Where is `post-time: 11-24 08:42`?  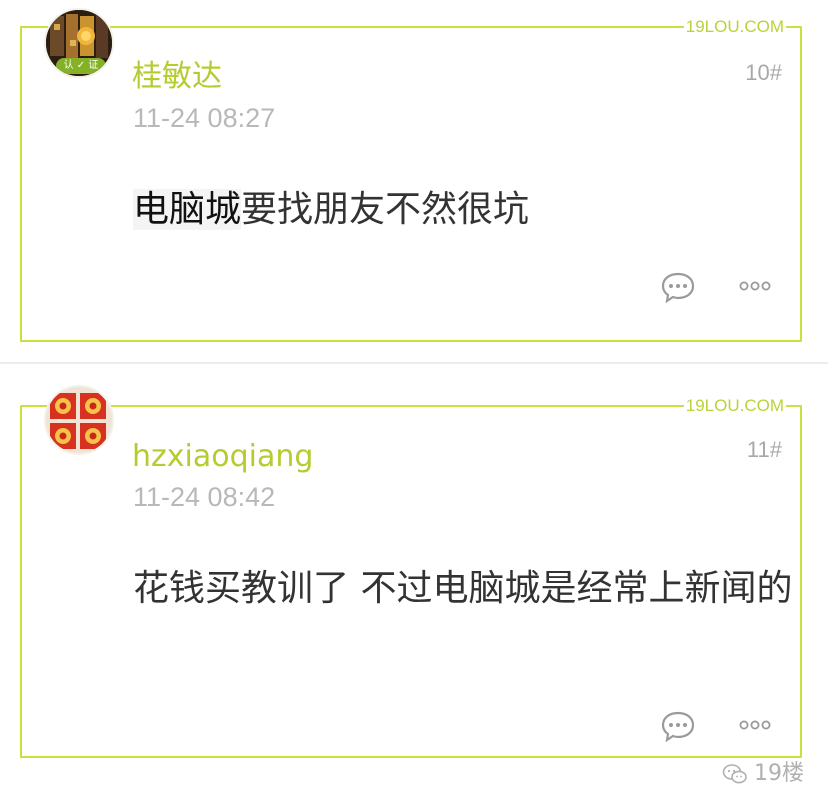
post-time: 11-24 08:42 is located at coordinates (204, 497).